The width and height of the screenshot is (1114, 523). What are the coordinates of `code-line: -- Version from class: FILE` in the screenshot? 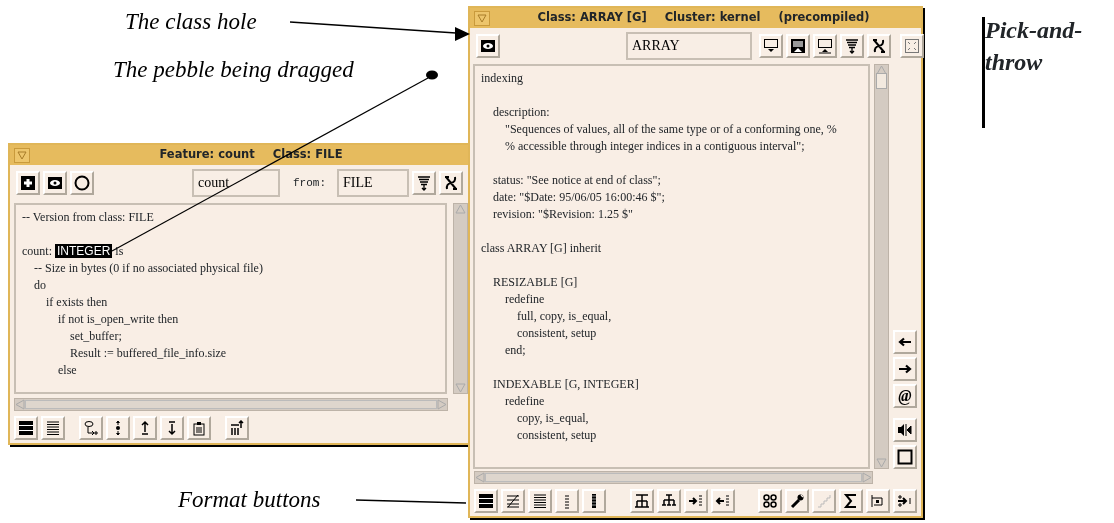 It's located at (88, 217).